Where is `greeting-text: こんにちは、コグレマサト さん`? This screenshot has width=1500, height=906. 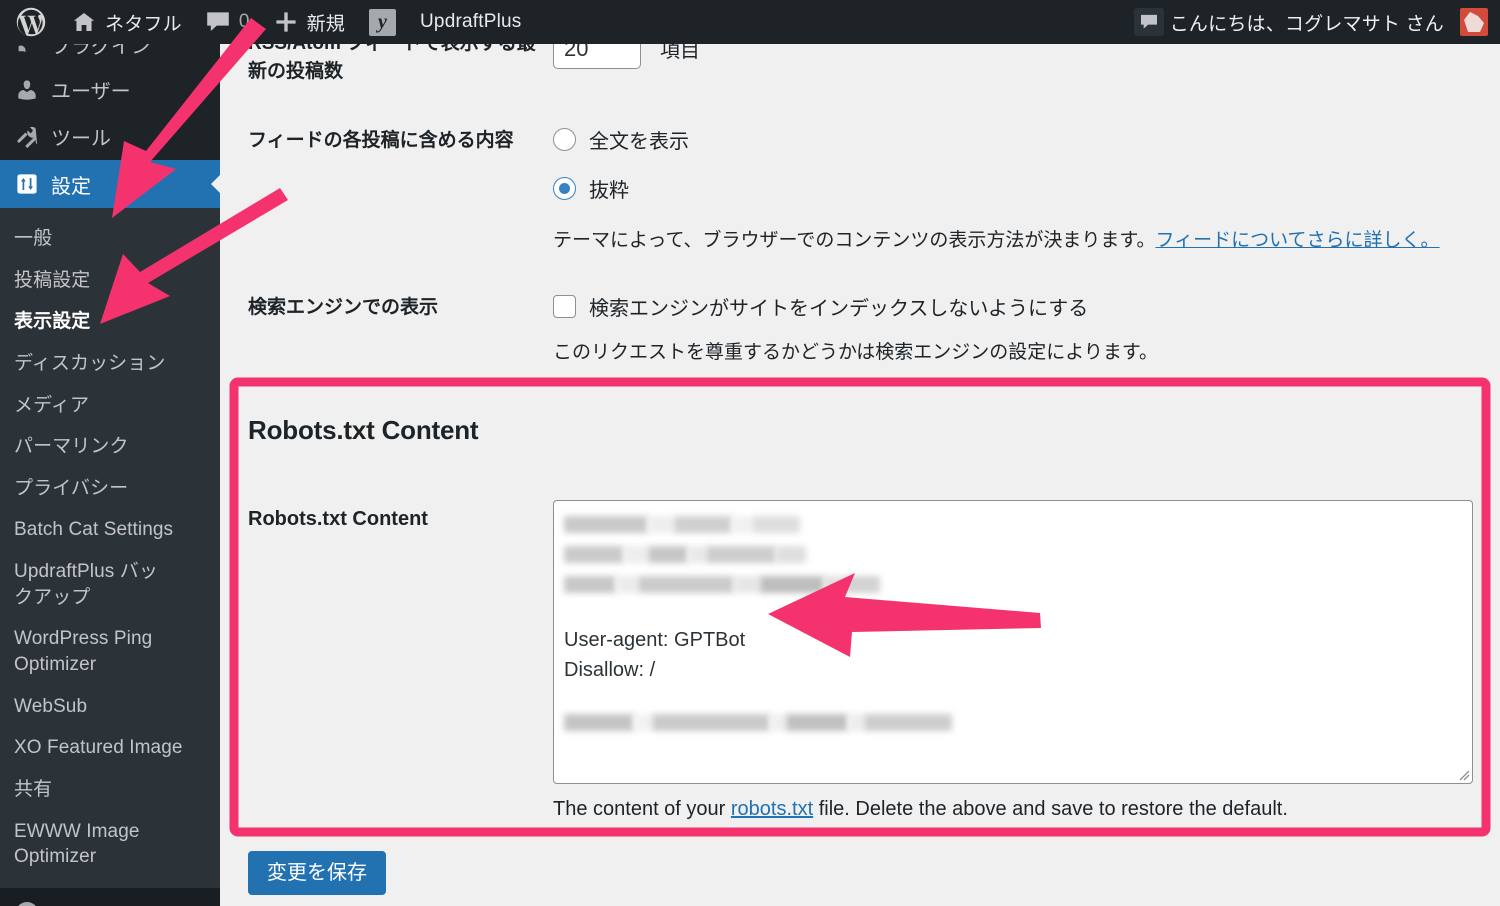
greeting-text: こんにちは、コグレマサト さん is located at coordinates (1306, 24).